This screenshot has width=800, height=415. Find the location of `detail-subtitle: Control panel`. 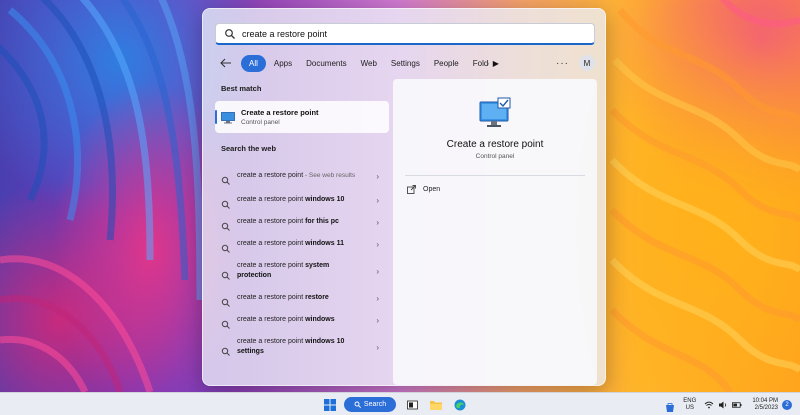

detail-subtitle: Control panel is located at coordinates (495, 156).